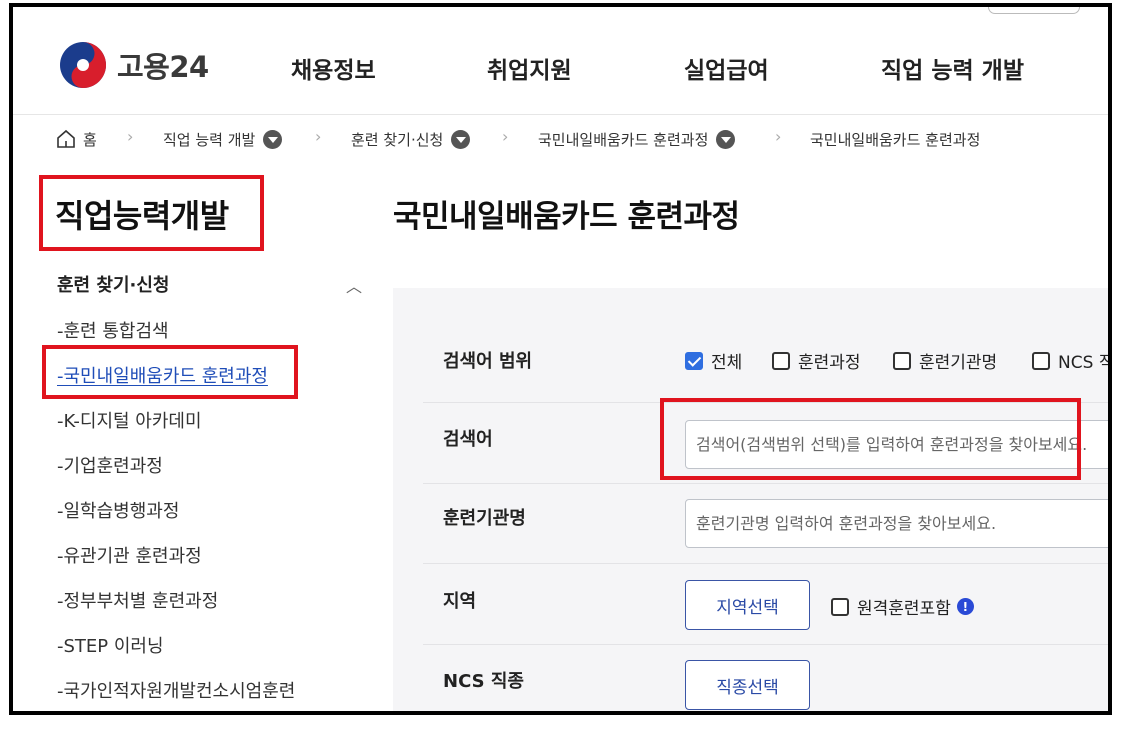 This screenshot has width=1124, height=740. What do you see at coordinates (460, 601) in the screenshot?
I see `region-label: 지역` at bounding box center [460, 601].